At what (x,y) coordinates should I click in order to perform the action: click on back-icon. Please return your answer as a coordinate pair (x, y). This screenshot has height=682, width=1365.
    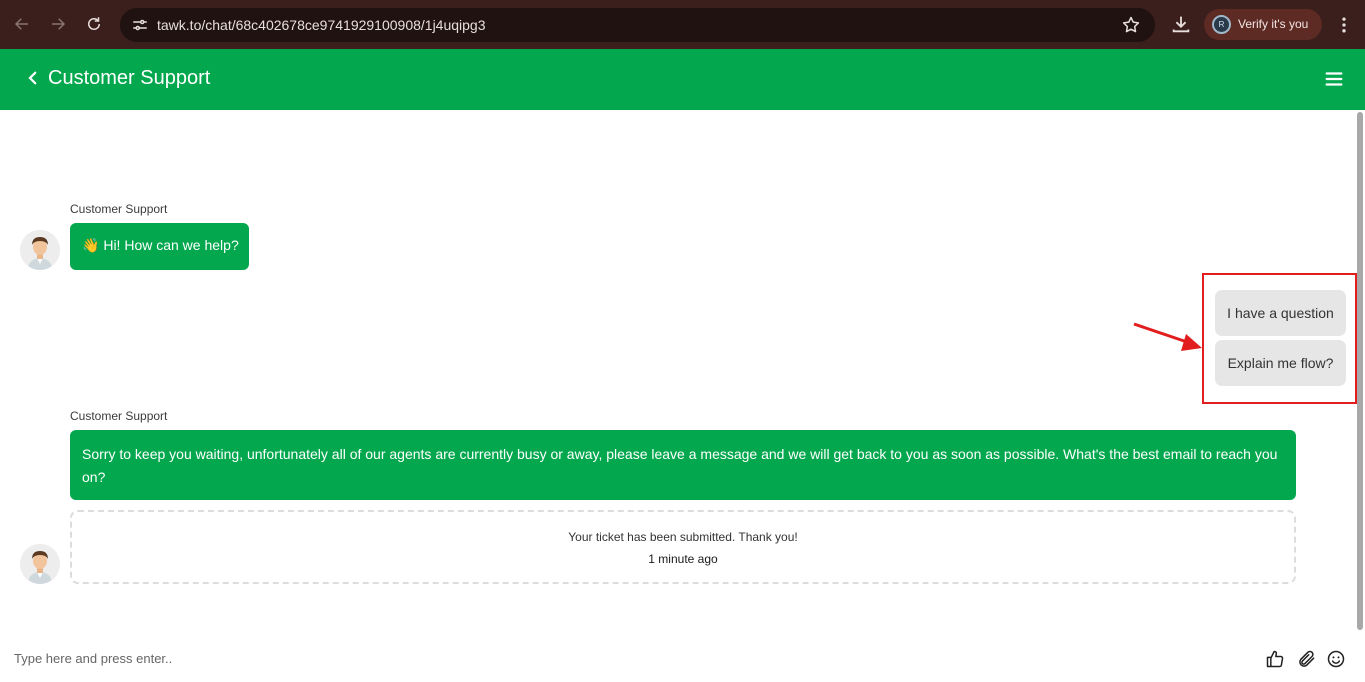
    Looking at the image, I should click on (22, 24).